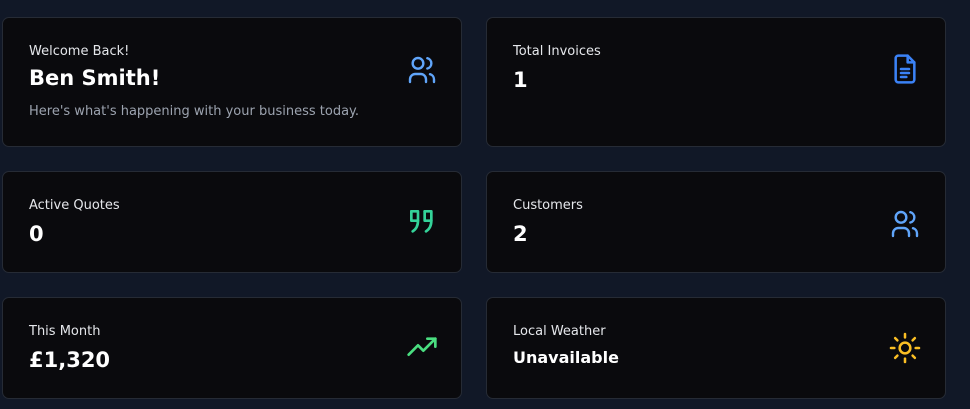  Describe the element at coordinates (566, 357) in the screenshot. I see `local-weather-value: Unavailable` at that location.